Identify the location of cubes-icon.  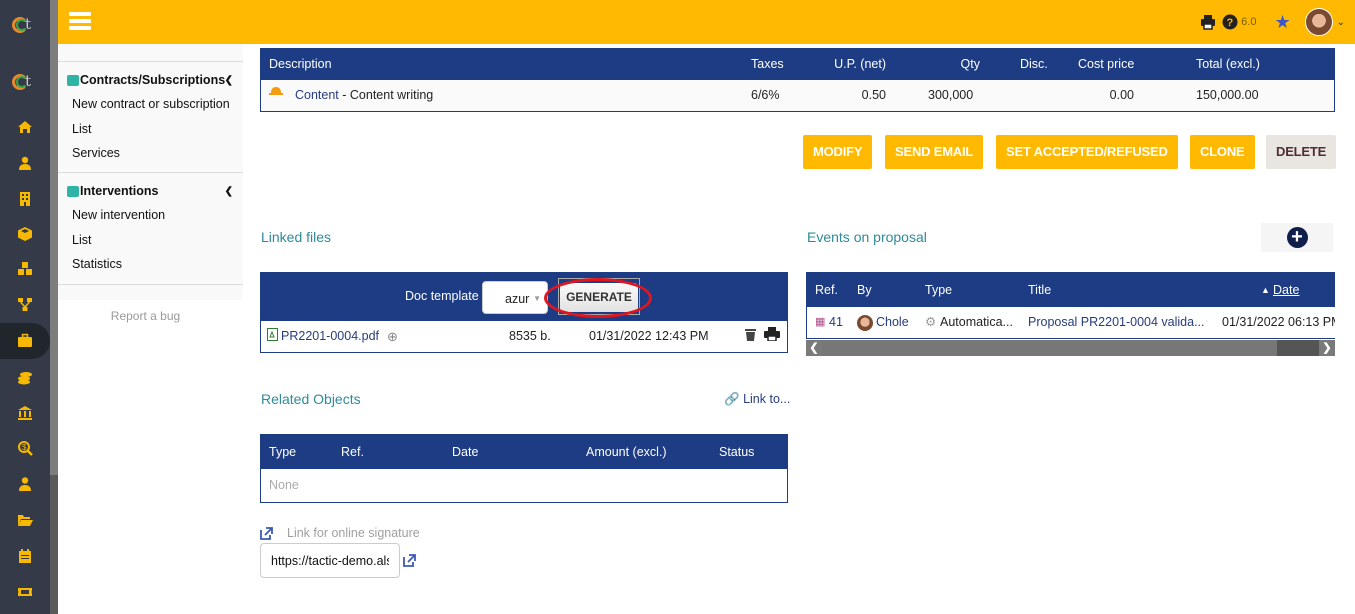
(25, 269).